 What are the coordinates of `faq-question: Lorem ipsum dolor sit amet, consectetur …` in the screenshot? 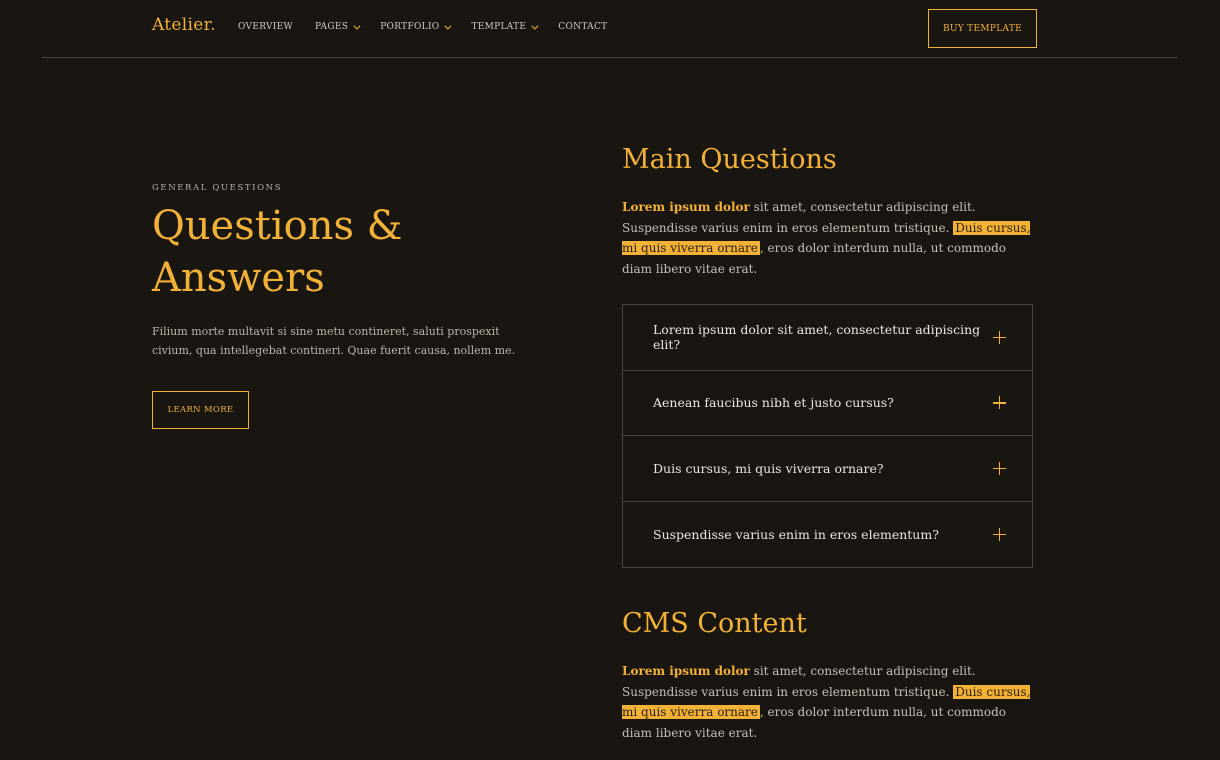 It's located at (817, 337).